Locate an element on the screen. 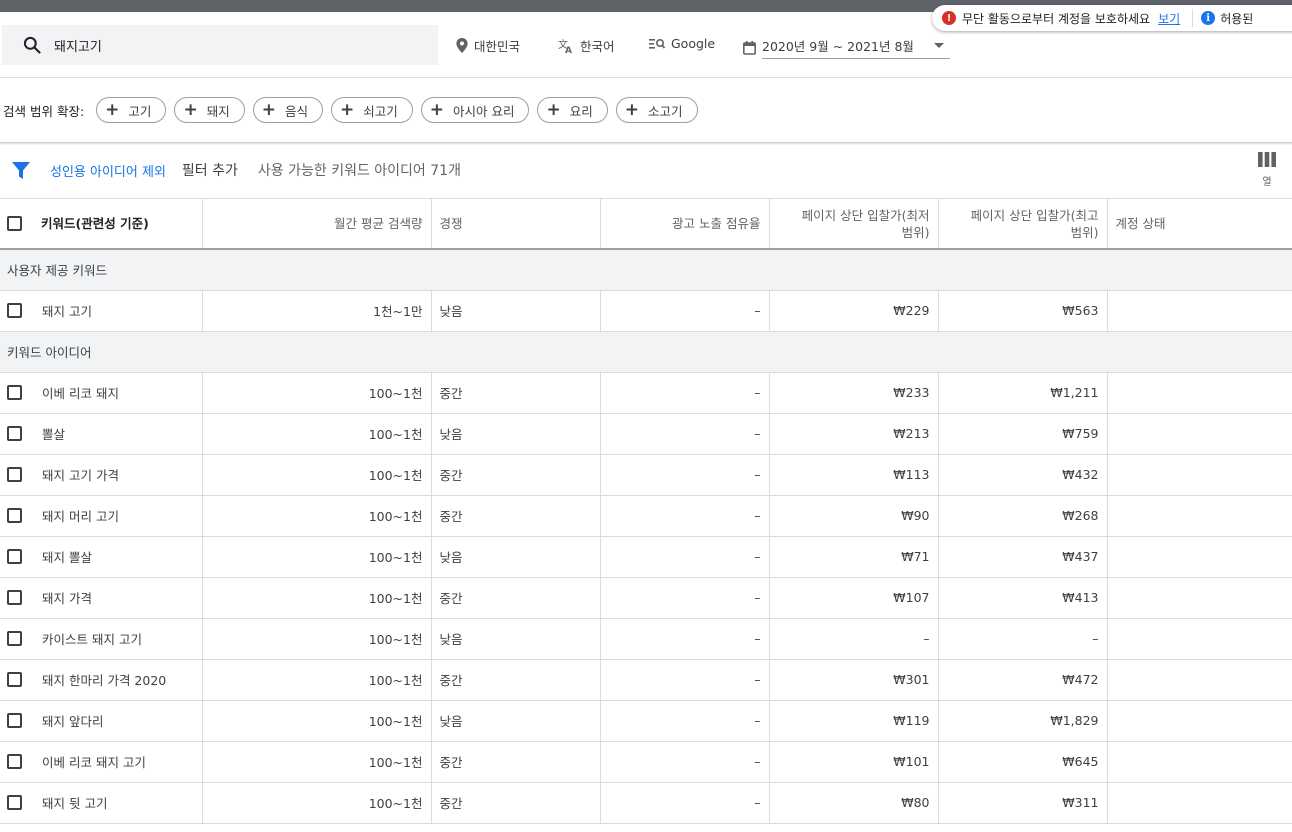 The height and width of the screenshot is (832, 1292). header-divider is located at coordinates (646, 77).